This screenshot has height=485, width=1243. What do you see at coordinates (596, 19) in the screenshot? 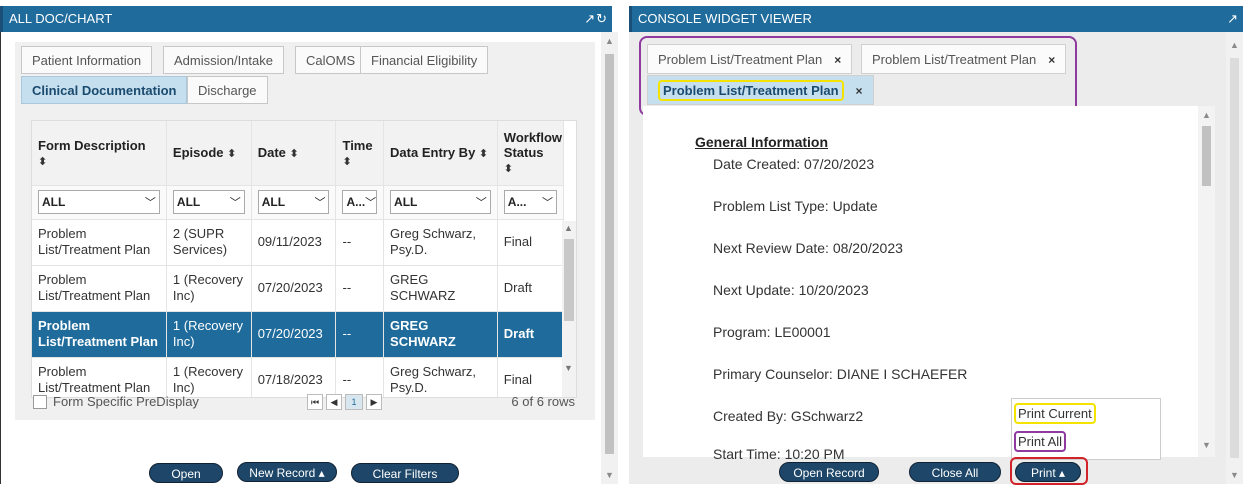
I see `popout-refresh-icons: ↗↻` at bounding box center [596, 19].